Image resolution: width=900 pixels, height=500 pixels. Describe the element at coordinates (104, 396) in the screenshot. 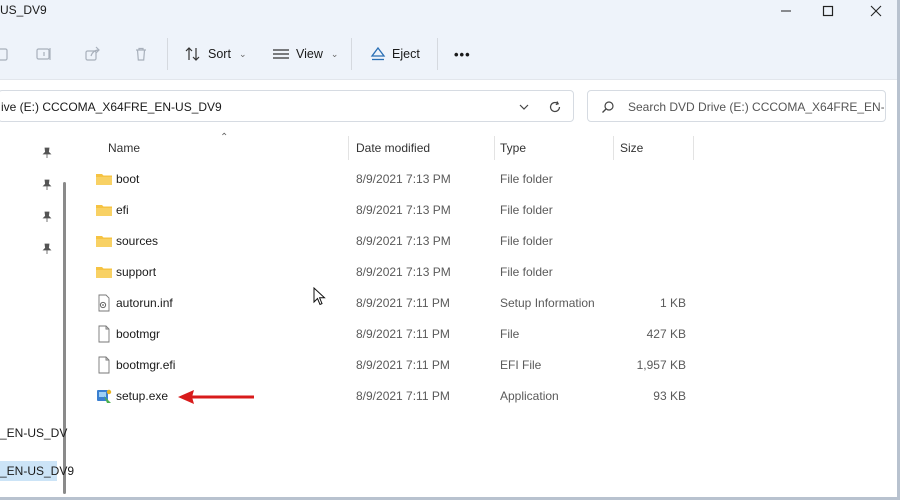

I see `setup-exe-icon` at that location.